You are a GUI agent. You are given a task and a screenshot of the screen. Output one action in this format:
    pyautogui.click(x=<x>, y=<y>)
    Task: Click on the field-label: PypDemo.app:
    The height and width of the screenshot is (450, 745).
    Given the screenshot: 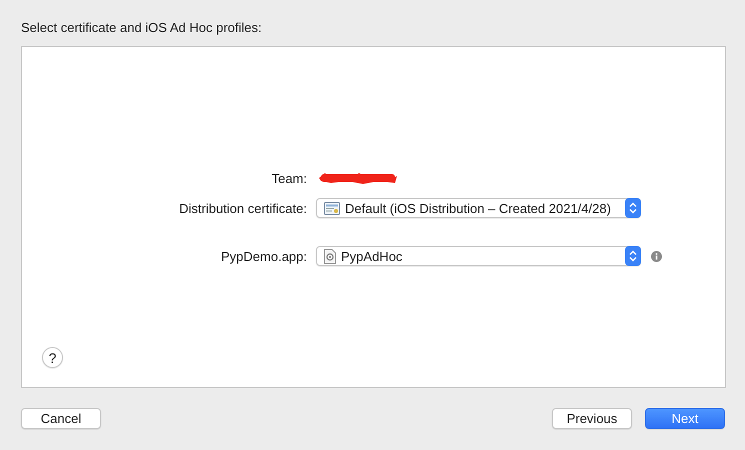 What is the action you would take?
    pyautogui.click(x=264, y=256)
    